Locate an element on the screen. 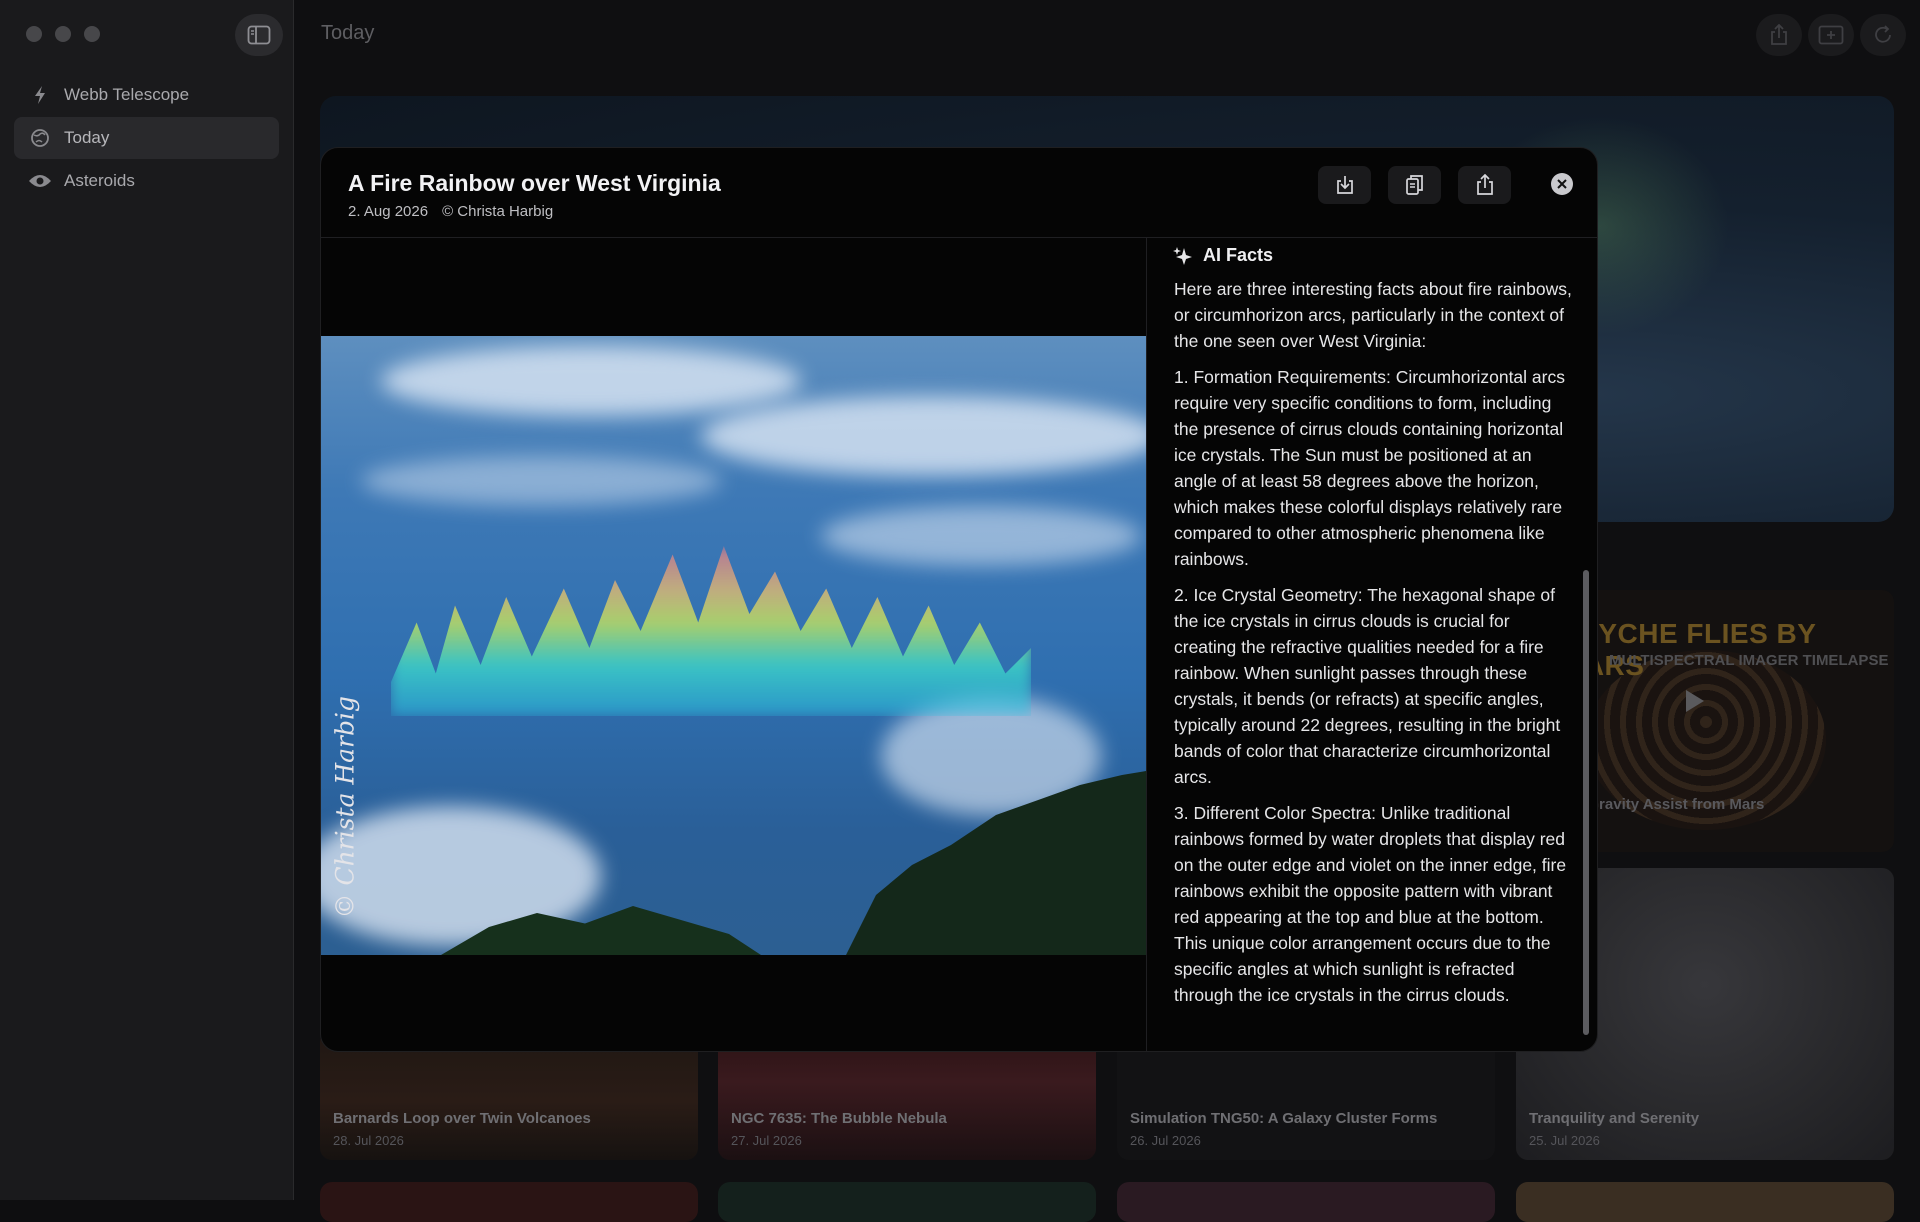 The image size is (1920, 1222). close-icon is located at coordinates (1562, 184).